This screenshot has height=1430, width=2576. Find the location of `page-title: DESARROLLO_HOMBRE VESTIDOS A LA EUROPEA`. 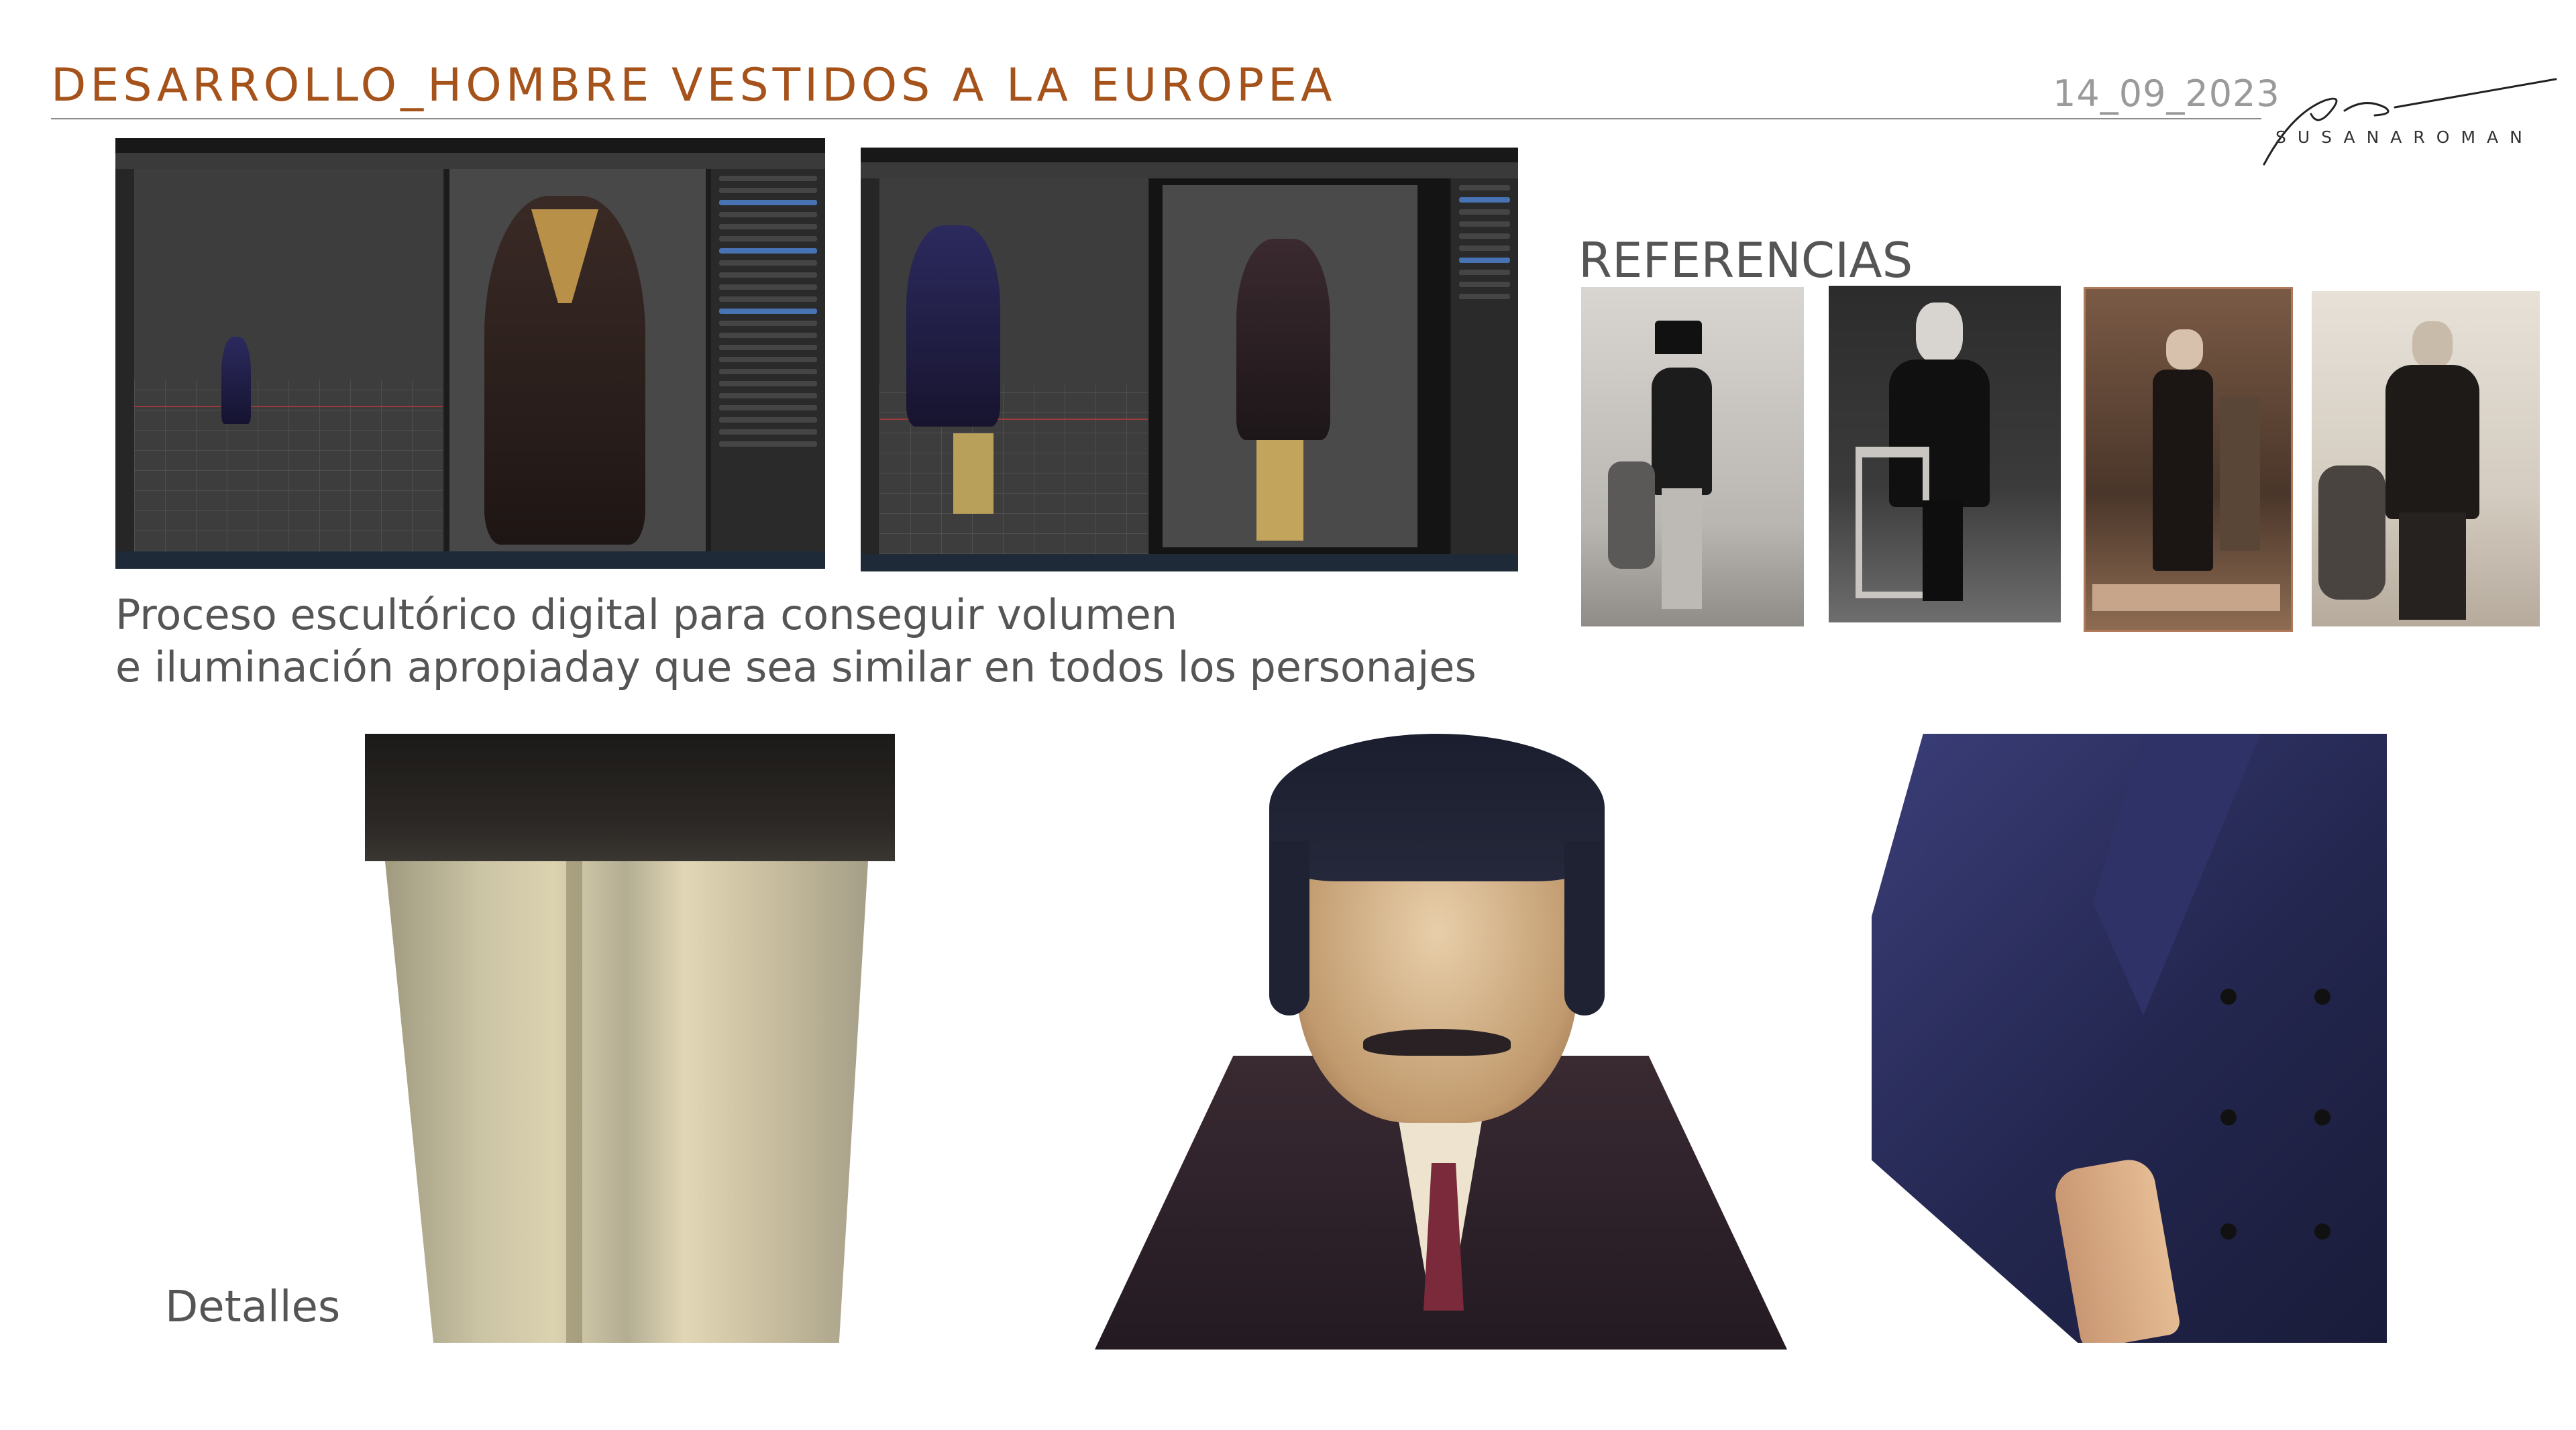

page-title: DESARROLLO_HOMBRE VESTIDOS A LA EUROPEA is located at coordinates (693, 86).